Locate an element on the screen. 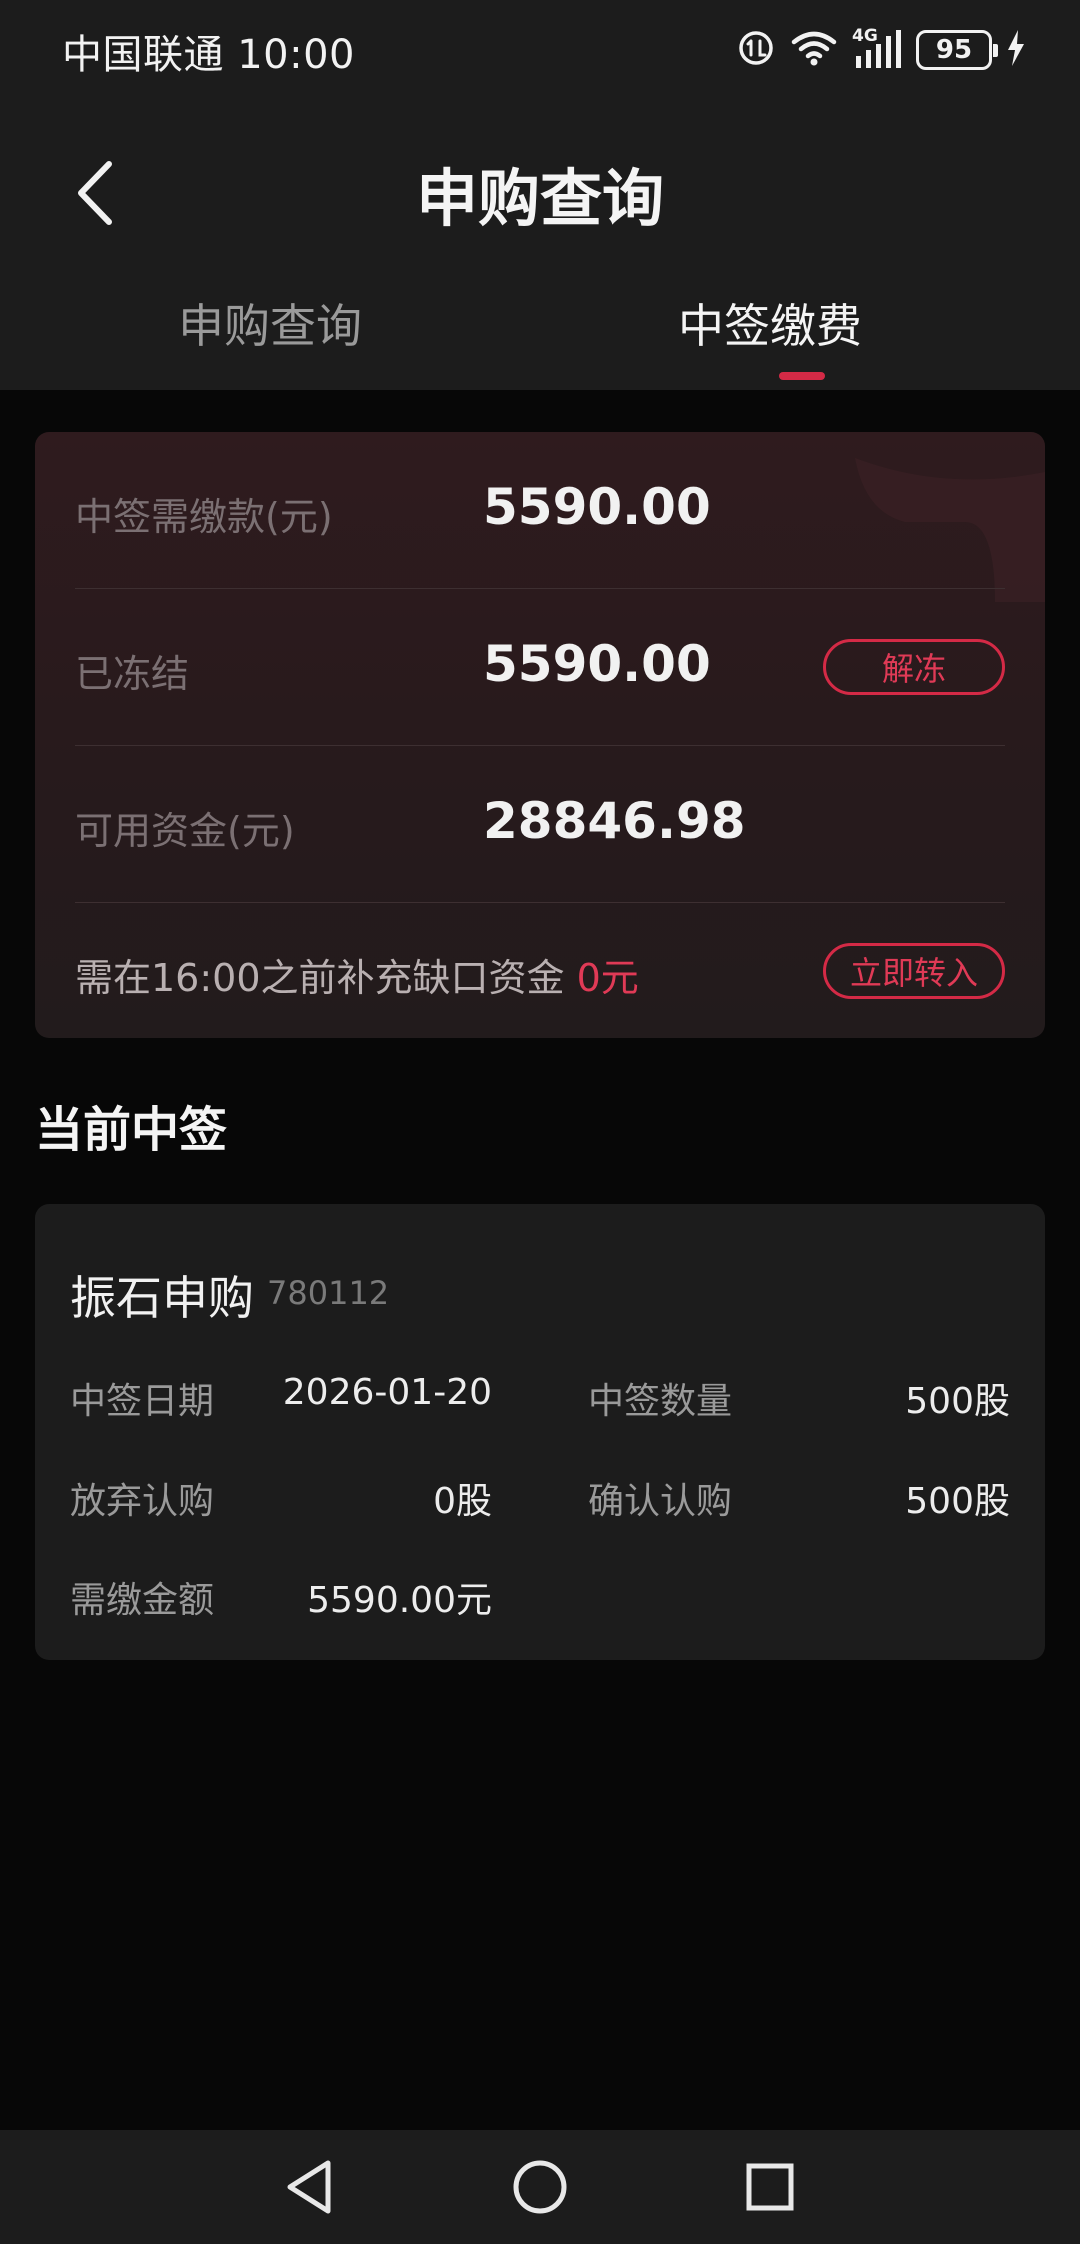 The width and height of the screenshot is (1080, 2244). frozen-row: 已冻结 5590.00 解冻 is located at coordinates (540, 667).